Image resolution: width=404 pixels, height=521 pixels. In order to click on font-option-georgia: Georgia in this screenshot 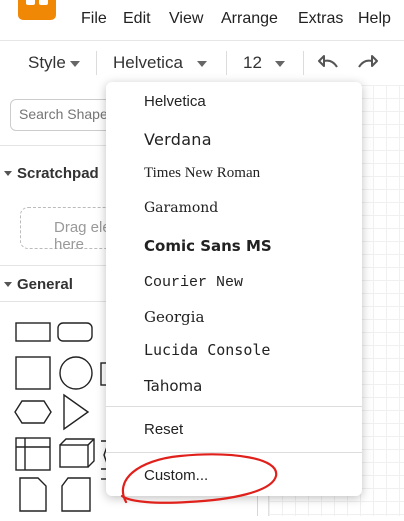, I will do `click(174, 317)`.